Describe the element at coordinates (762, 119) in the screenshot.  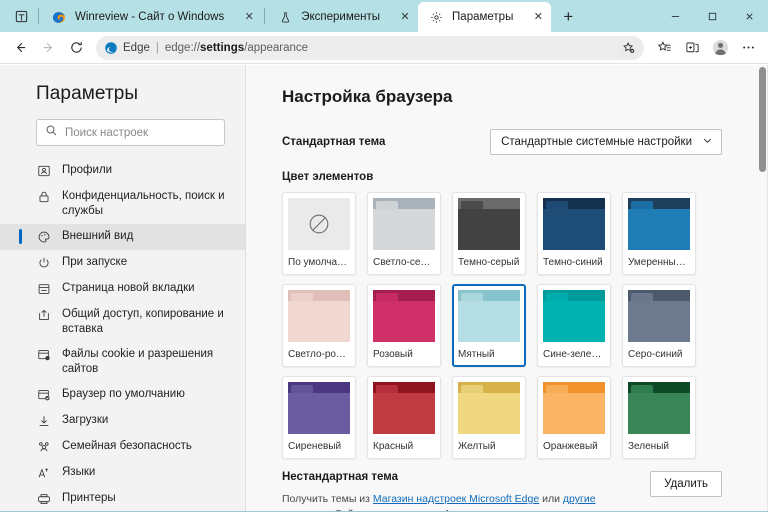
I see `vertical-scrollbar-thumb` at that location.